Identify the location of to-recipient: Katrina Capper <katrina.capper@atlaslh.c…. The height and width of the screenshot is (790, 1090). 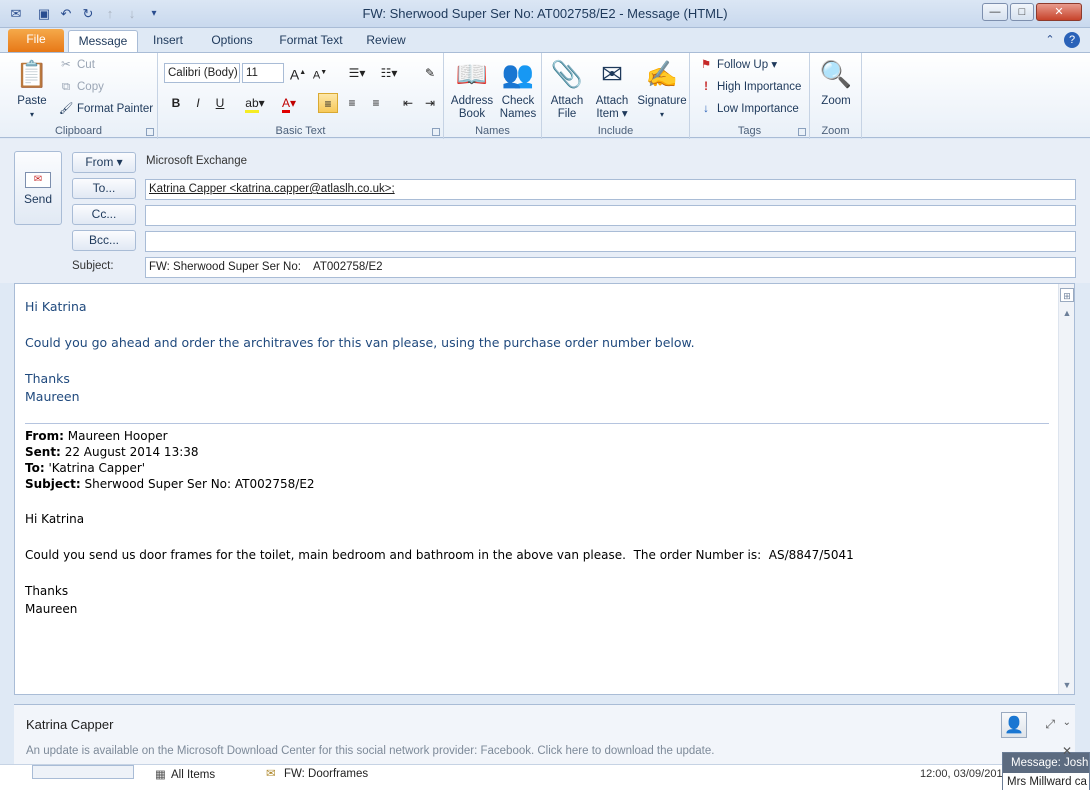
(272, 189).